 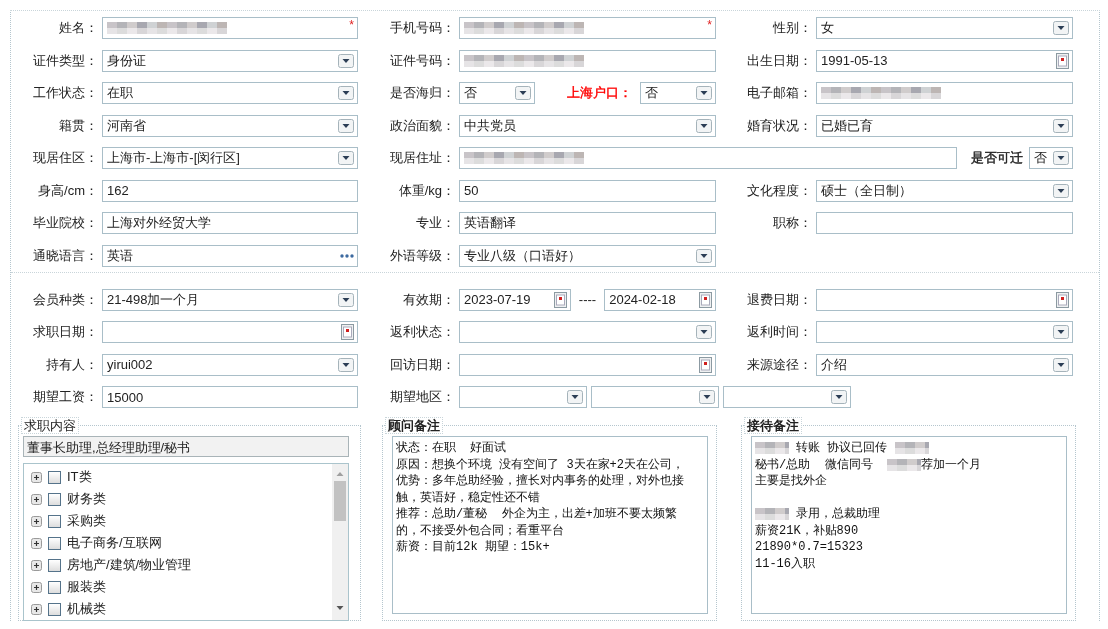 What do you see at coordinates (422, 93) in the screenshot?
I see `field-label: 是否海归：` at bounding box center [422, 93].